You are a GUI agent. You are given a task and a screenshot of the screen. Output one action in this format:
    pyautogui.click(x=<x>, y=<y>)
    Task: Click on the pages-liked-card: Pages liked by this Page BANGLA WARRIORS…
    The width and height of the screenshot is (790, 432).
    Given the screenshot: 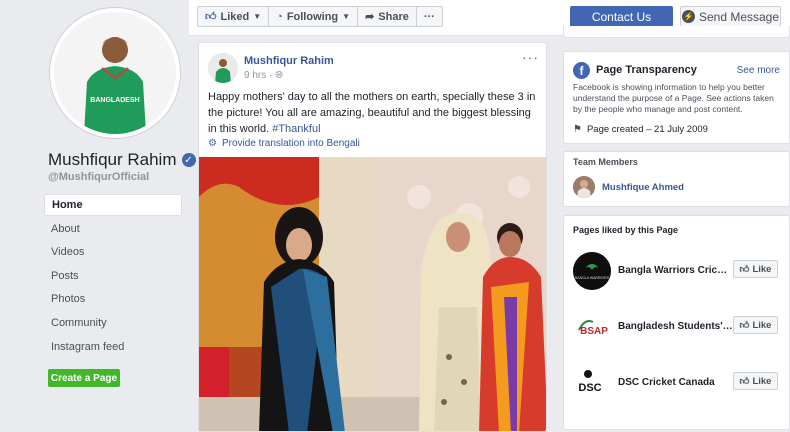 What is the action you would take?
    pyautogui.click(x=676, y=322)
    